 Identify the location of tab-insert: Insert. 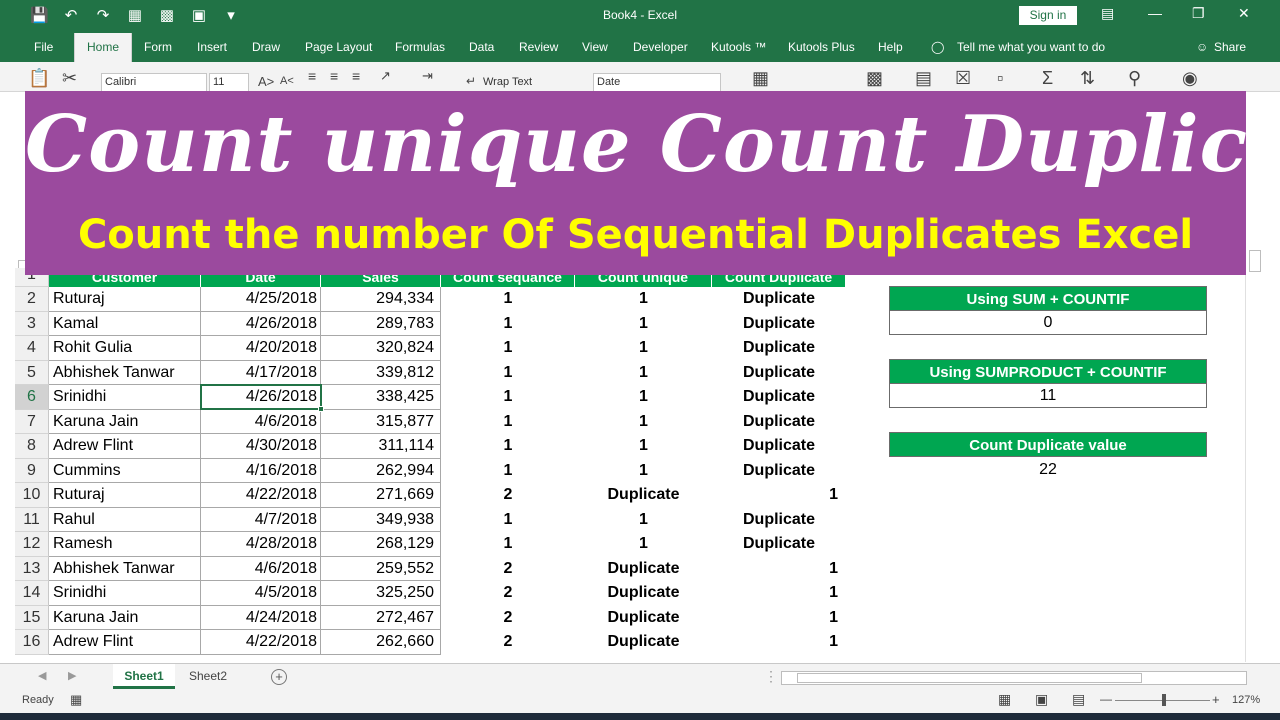
(212, 47).